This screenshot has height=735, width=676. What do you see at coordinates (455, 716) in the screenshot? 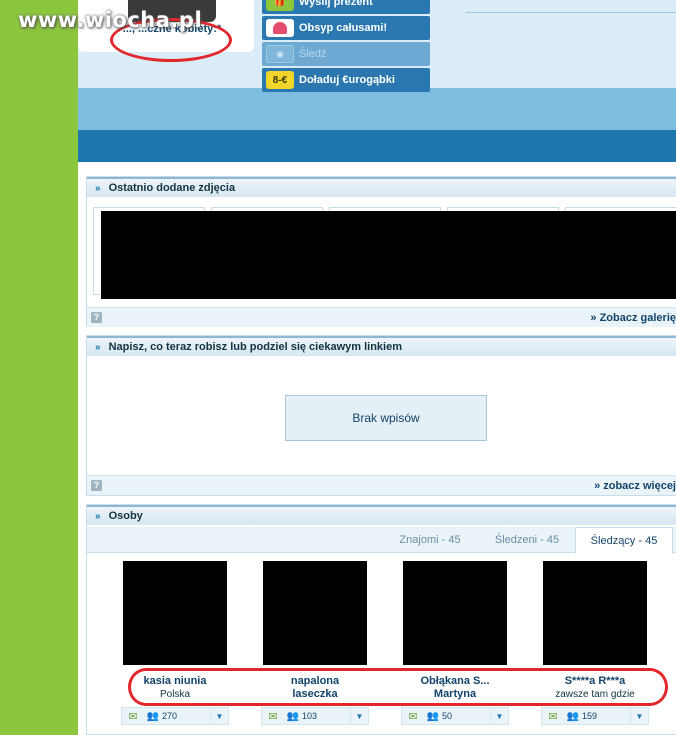
I see `person-actions: ✉ 👥 50 ▼` at bounding box center [455, 716].